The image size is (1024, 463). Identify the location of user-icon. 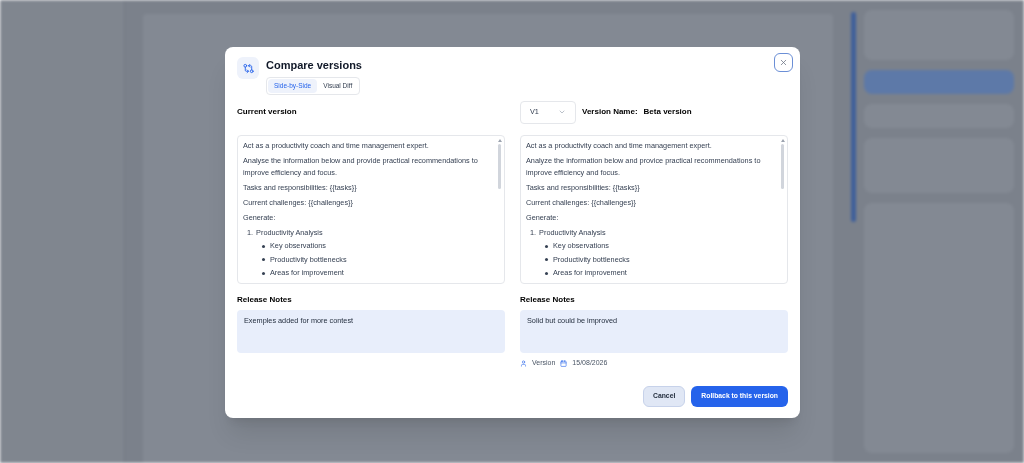
(523, 363).